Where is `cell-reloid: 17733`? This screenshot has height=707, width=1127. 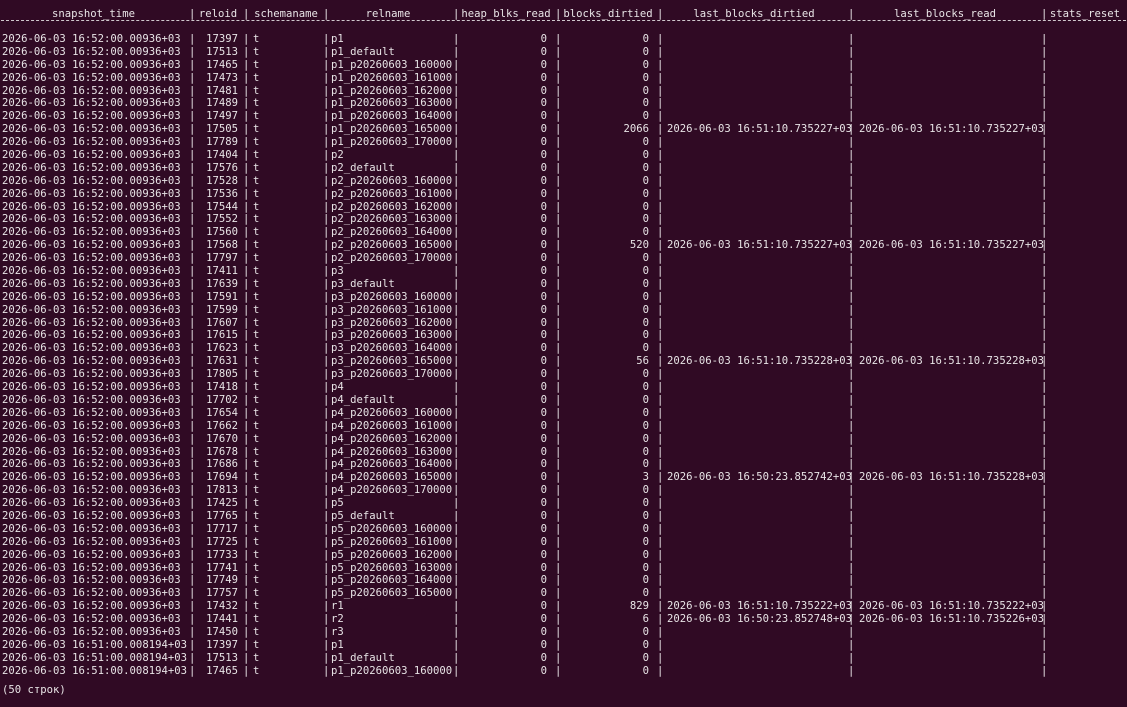 cell-reloid: 17733 is located at coordinates (222, 554).